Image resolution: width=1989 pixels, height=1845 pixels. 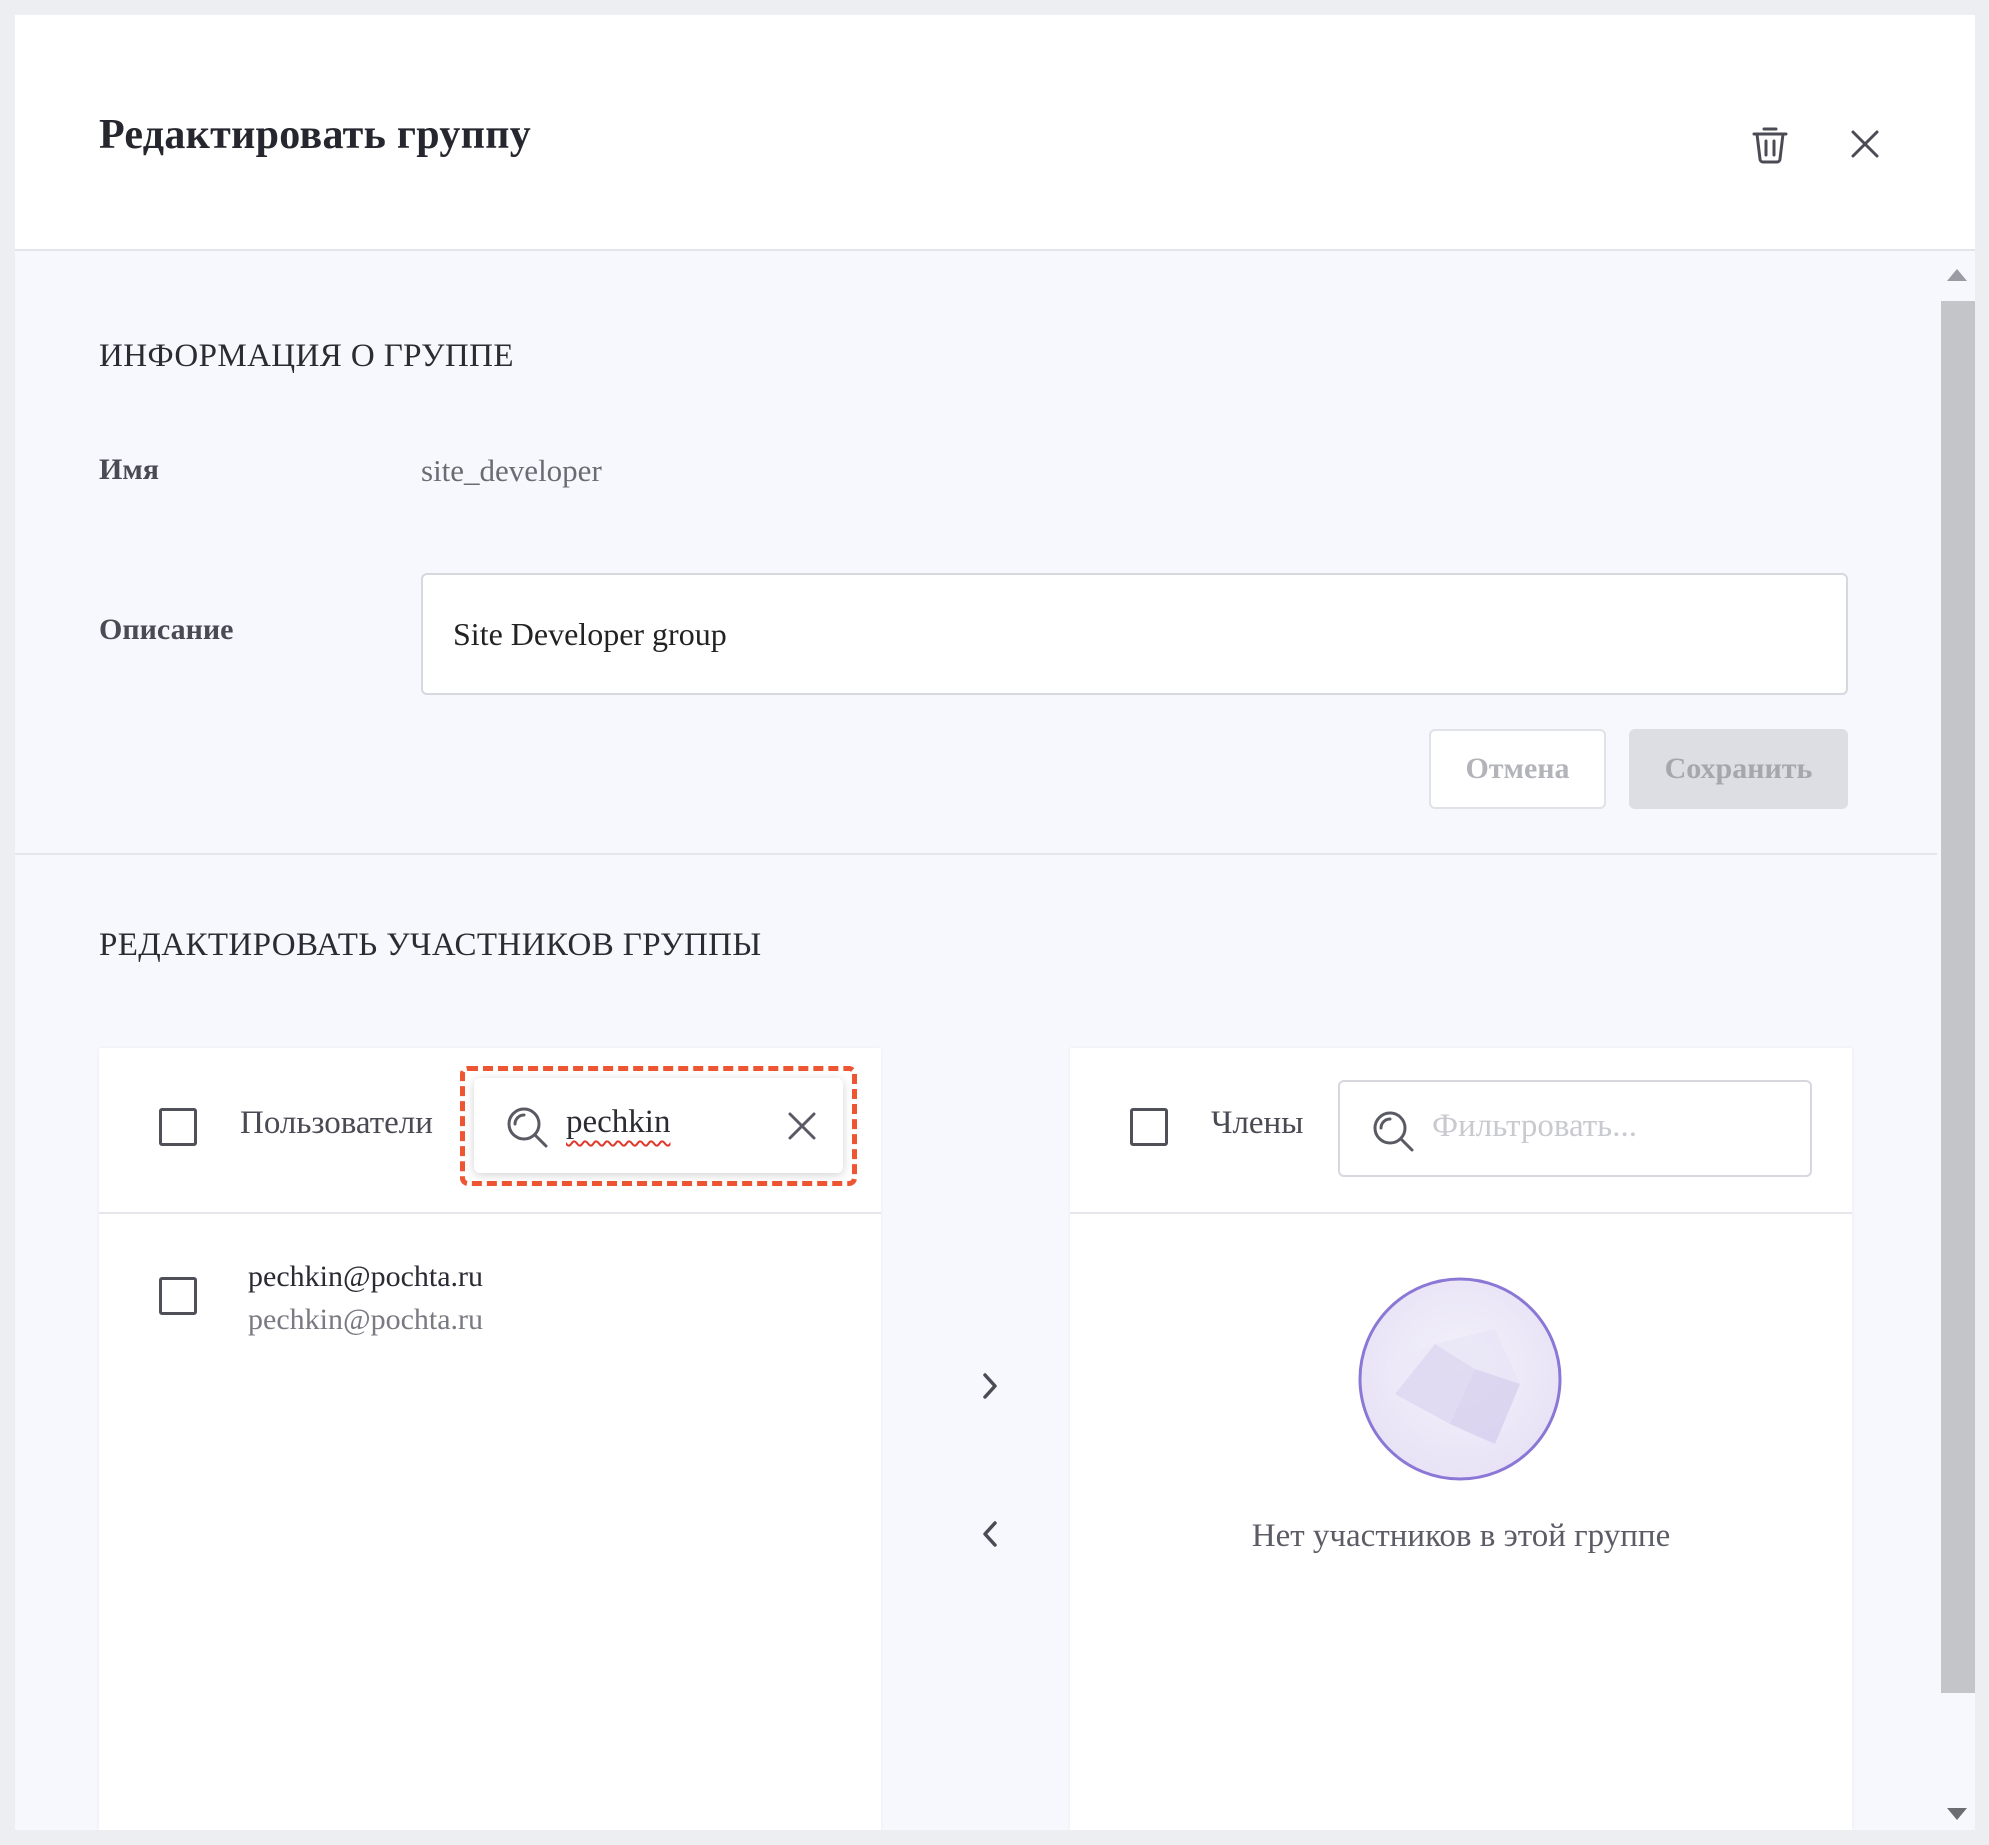 I want to click on close-dialog-button, so click(x=1865, y=144).